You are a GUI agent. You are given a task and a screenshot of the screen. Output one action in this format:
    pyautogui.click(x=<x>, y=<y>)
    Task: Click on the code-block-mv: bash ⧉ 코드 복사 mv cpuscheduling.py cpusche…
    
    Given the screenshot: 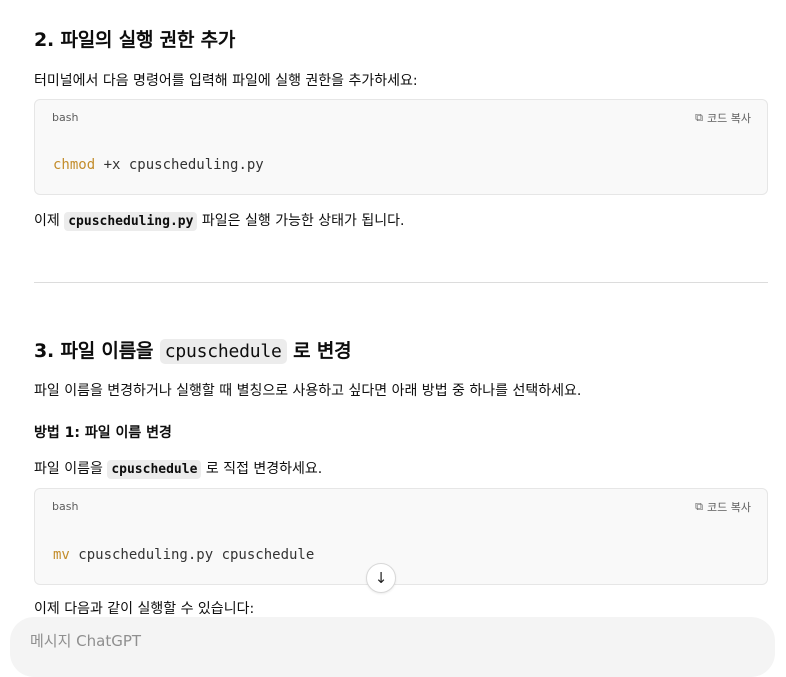 What is the action you would take?
    pyautogui.click(x=401, y=536)
    